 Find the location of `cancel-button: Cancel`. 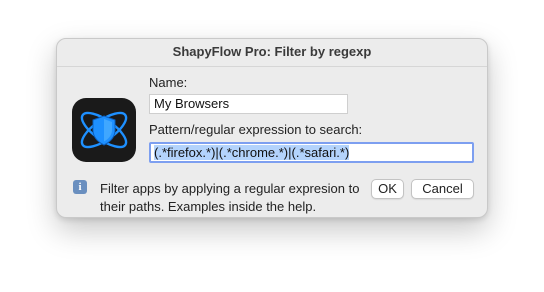

cancel-button: Cancel is located at coordinates (442, 189).